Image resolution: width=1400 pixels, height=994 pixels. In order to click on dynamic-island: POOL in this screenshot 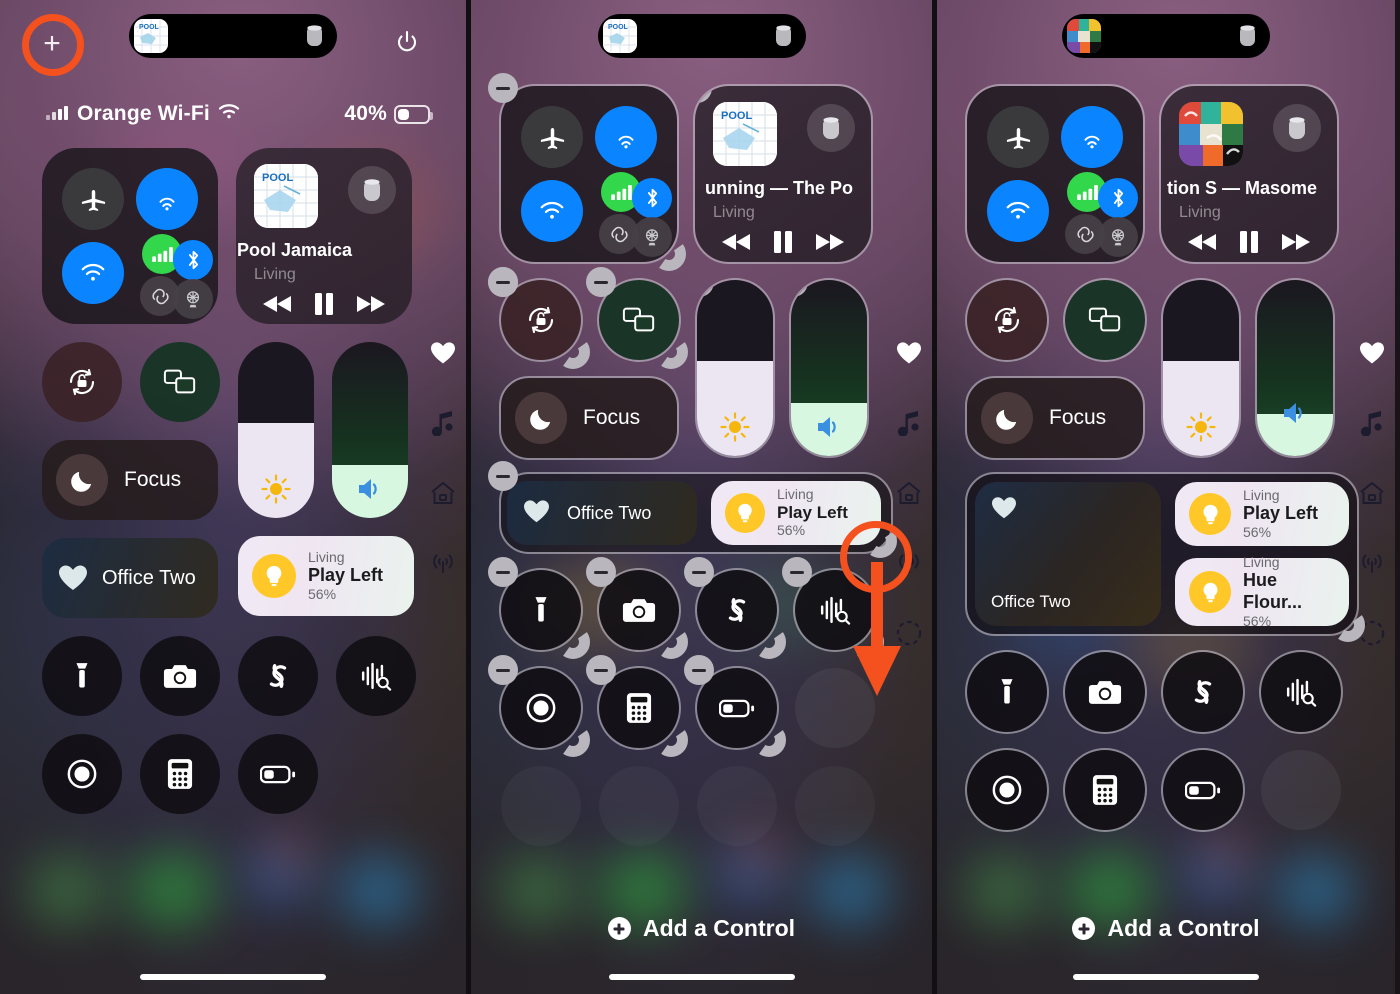, I will do `click(233, 36)`.